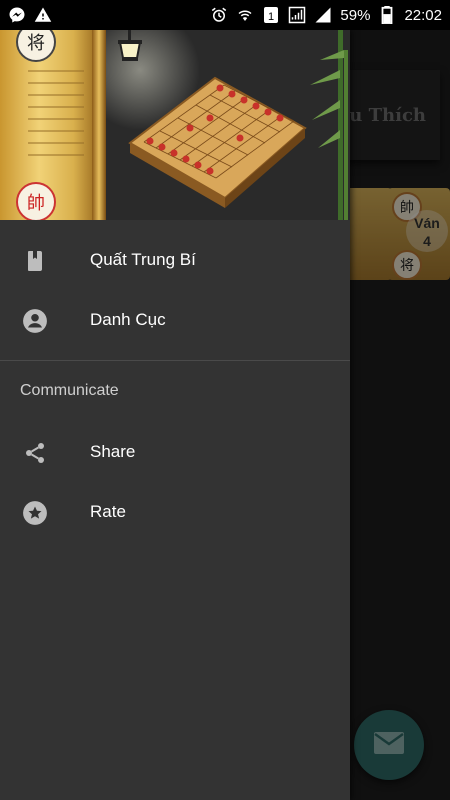 The height and width of the screenshot is (800, 450). Describe the element at coordinates (245, 15) in the screenshot. I see `wifi-icon` at that location.